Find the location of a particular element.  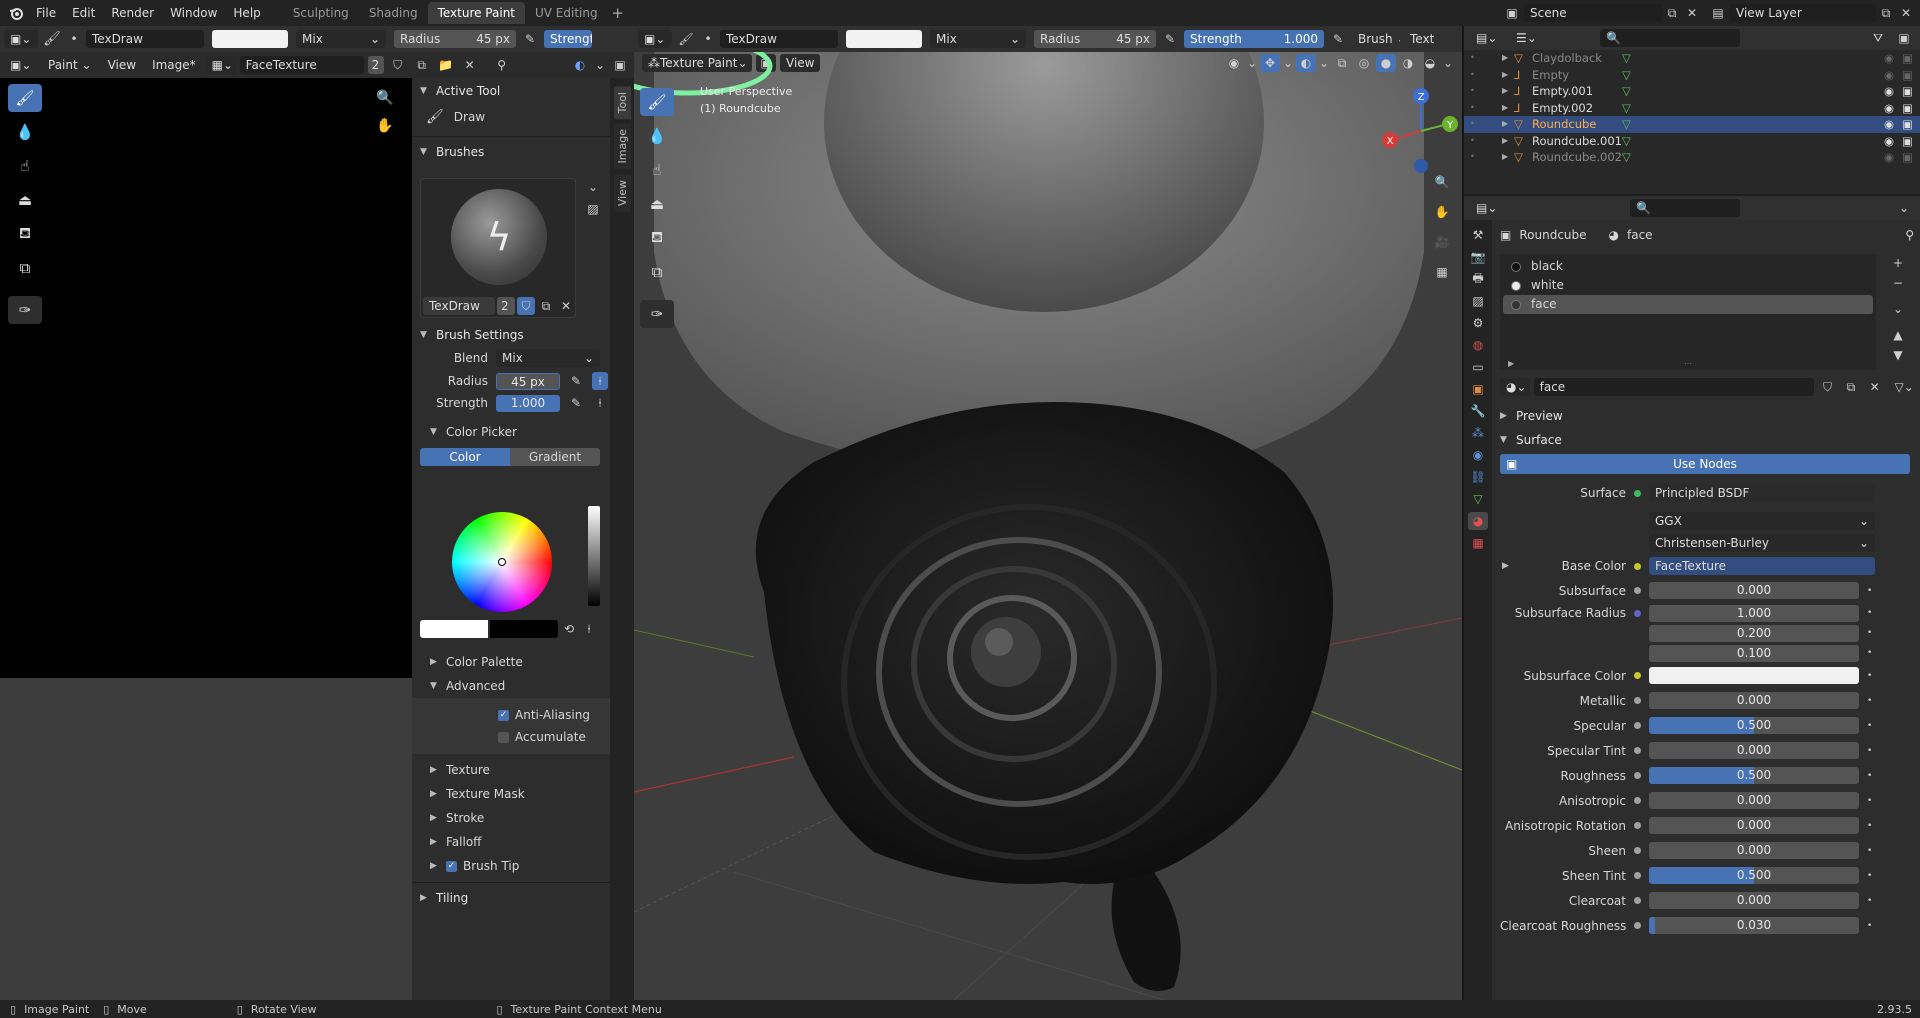

material-unlink-icon: ✕ is located at coordinates (1875, 387).